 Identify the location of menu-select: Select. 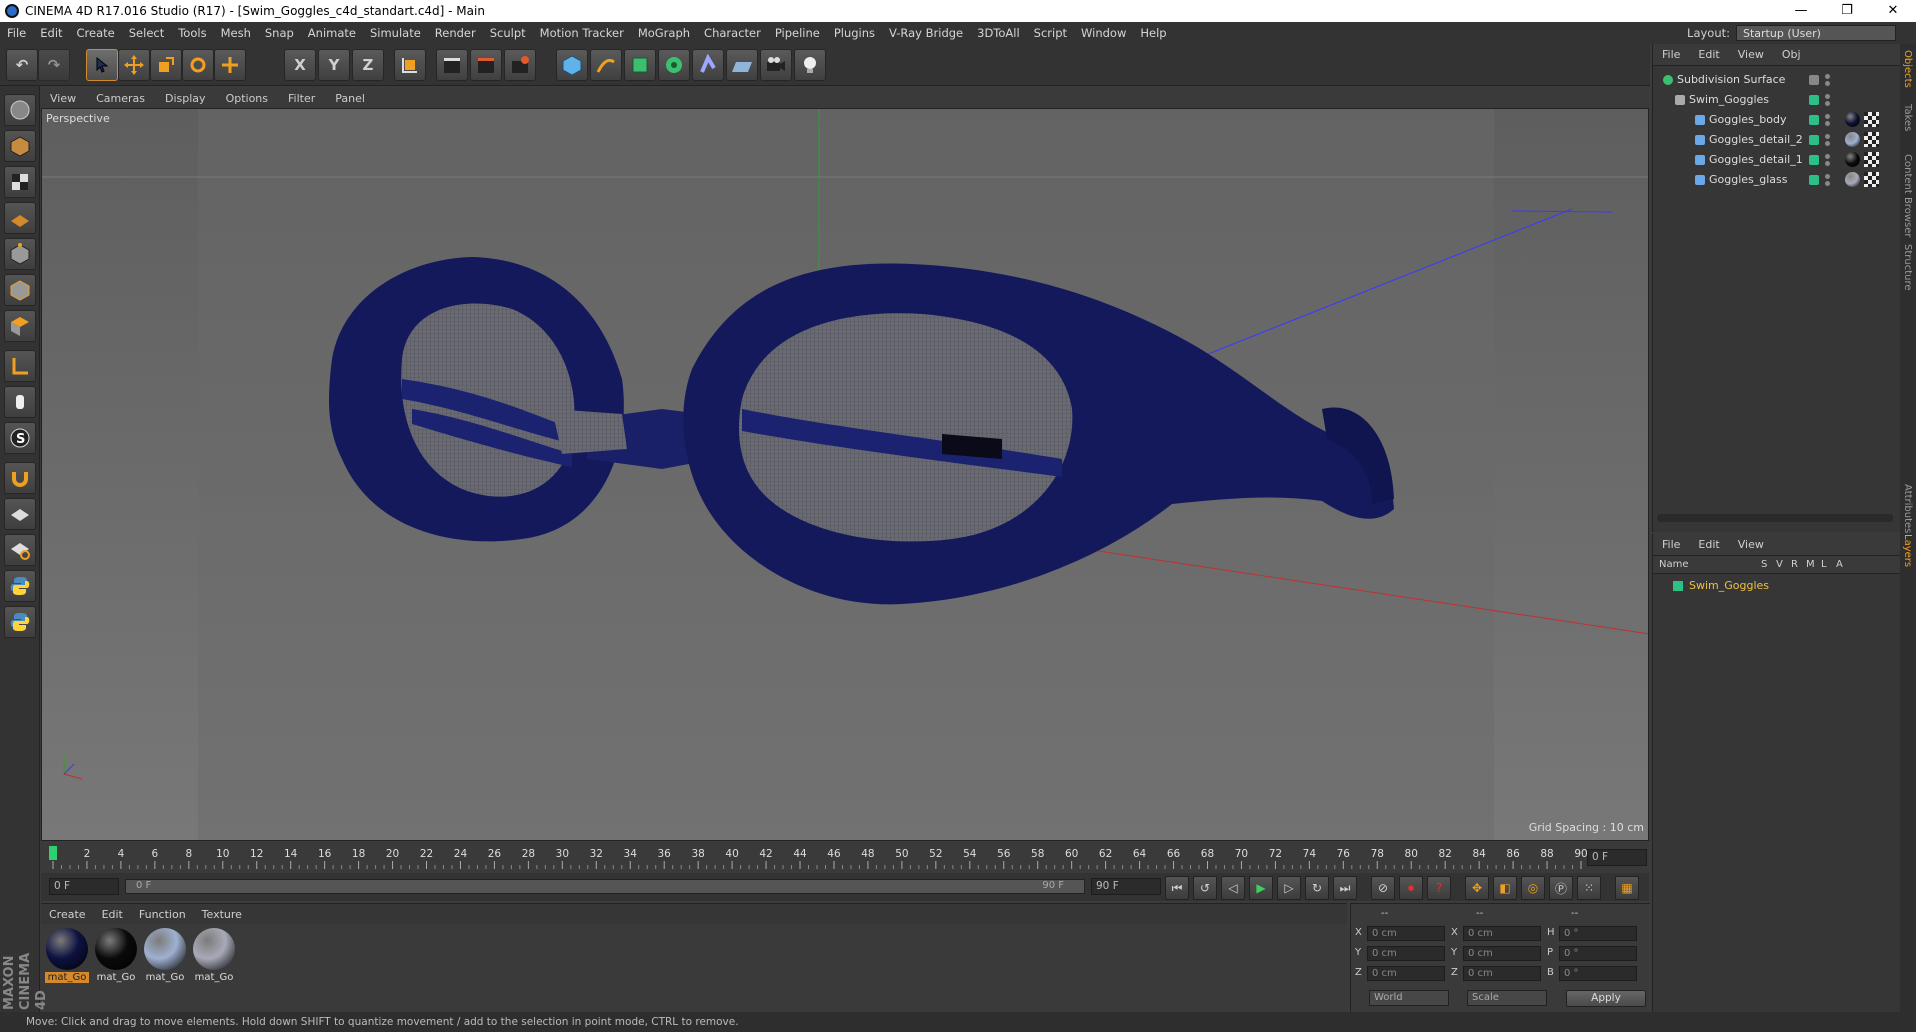
(146, 33).